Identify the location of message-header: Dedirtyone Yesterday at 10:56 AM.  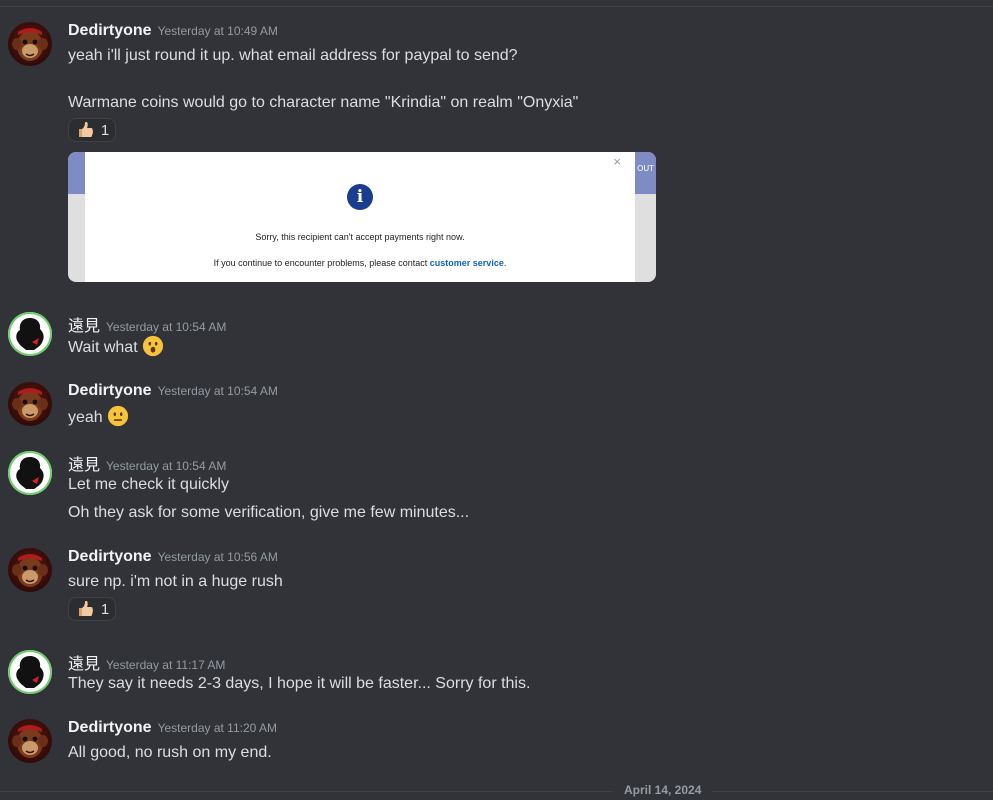
(173, 559).